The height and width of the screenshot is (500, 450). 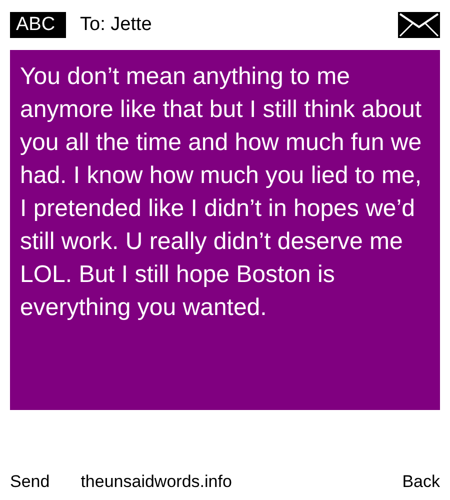 What do you see at coordinates (116, 24) in the screenshot?
I see `recipient-label: To: Jette` at bounding box center [116, 24].